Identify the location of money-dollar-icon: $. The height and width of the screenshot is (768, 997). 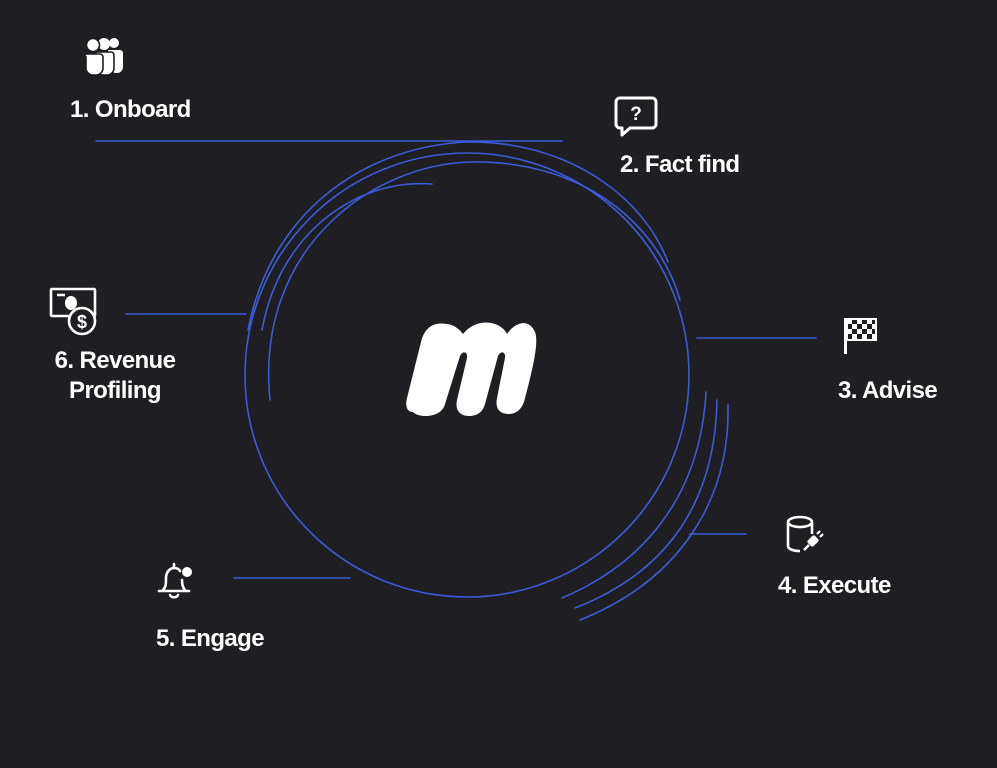
(75, 312).